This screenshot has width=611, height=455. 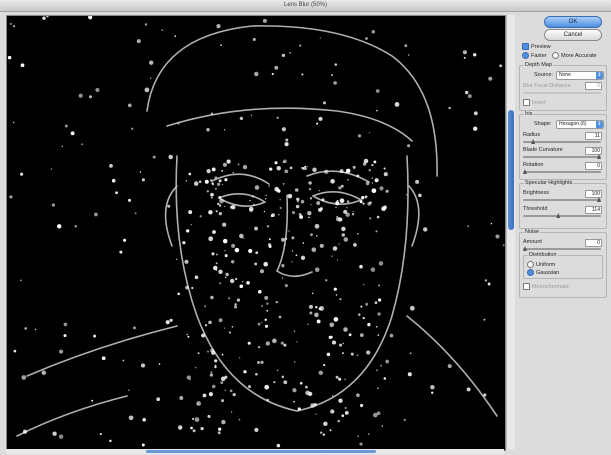 What do you see at coordinates (562, 199) in the screenshot?
I see `brightness-slider` at bounding box center [562, 199].